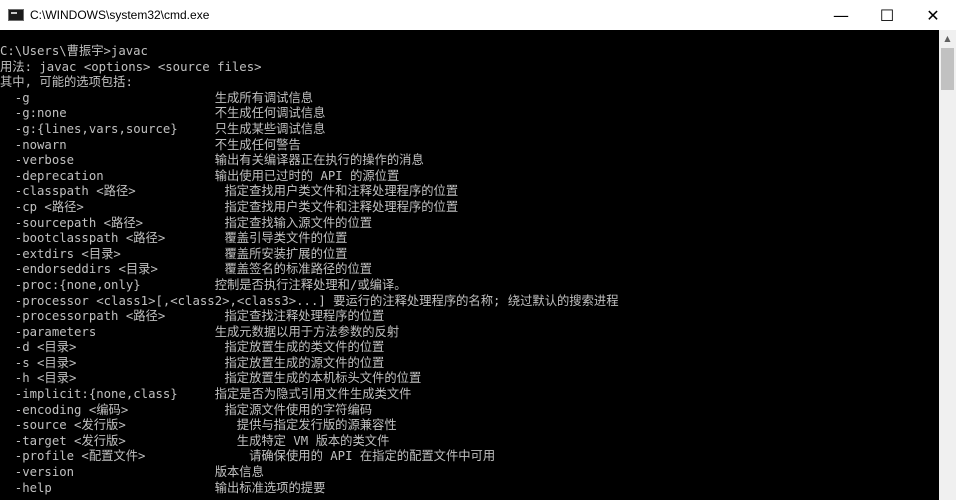 This screenshot has height=500, width=956. Describe the element at coordinates (174, 253) in the screenshot. I see `terminal-line: -extdirs <目录> 覆盖所安装扩展的位置` at that location.